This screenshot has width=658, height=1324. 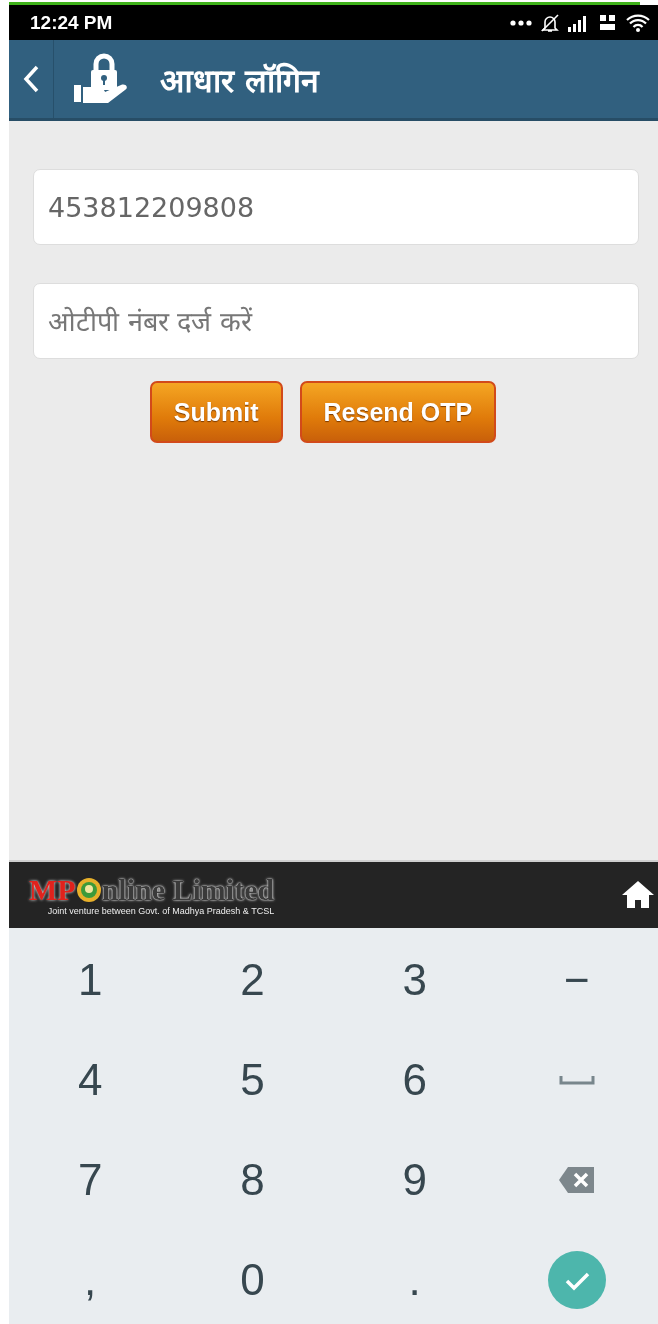 I want to click on keyboard-key: 8, so click(x=252, y=1180).